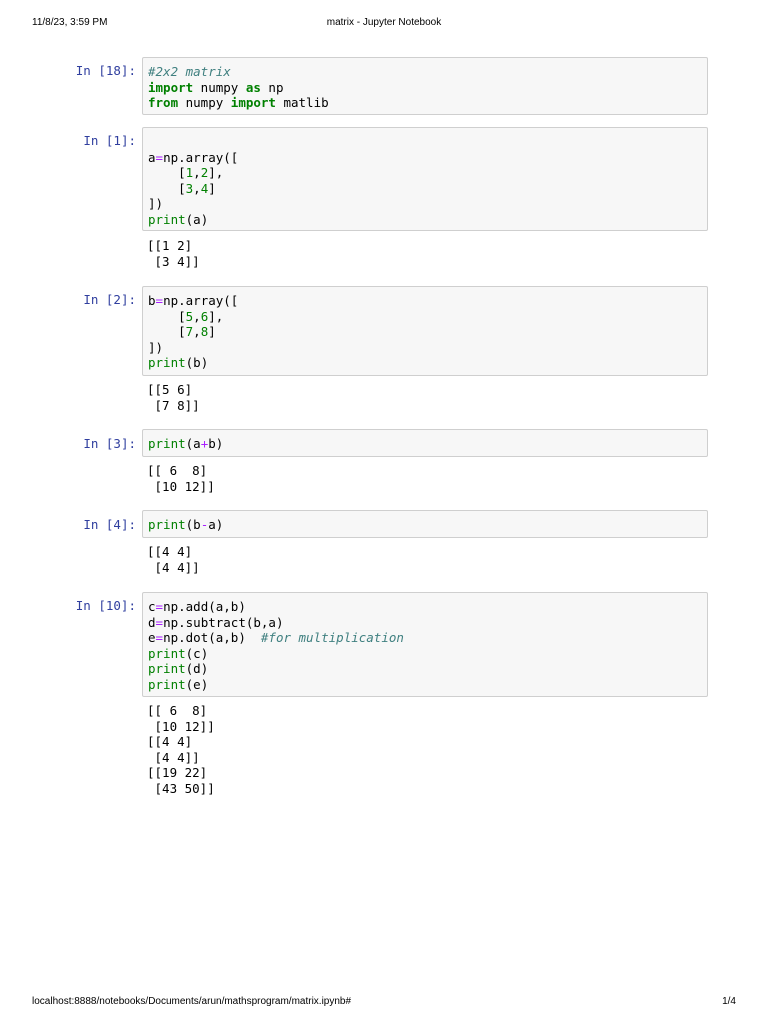 The width and height of the screenshot is (768, 1024). I want to click on code-token: 1, so click(189, 172).